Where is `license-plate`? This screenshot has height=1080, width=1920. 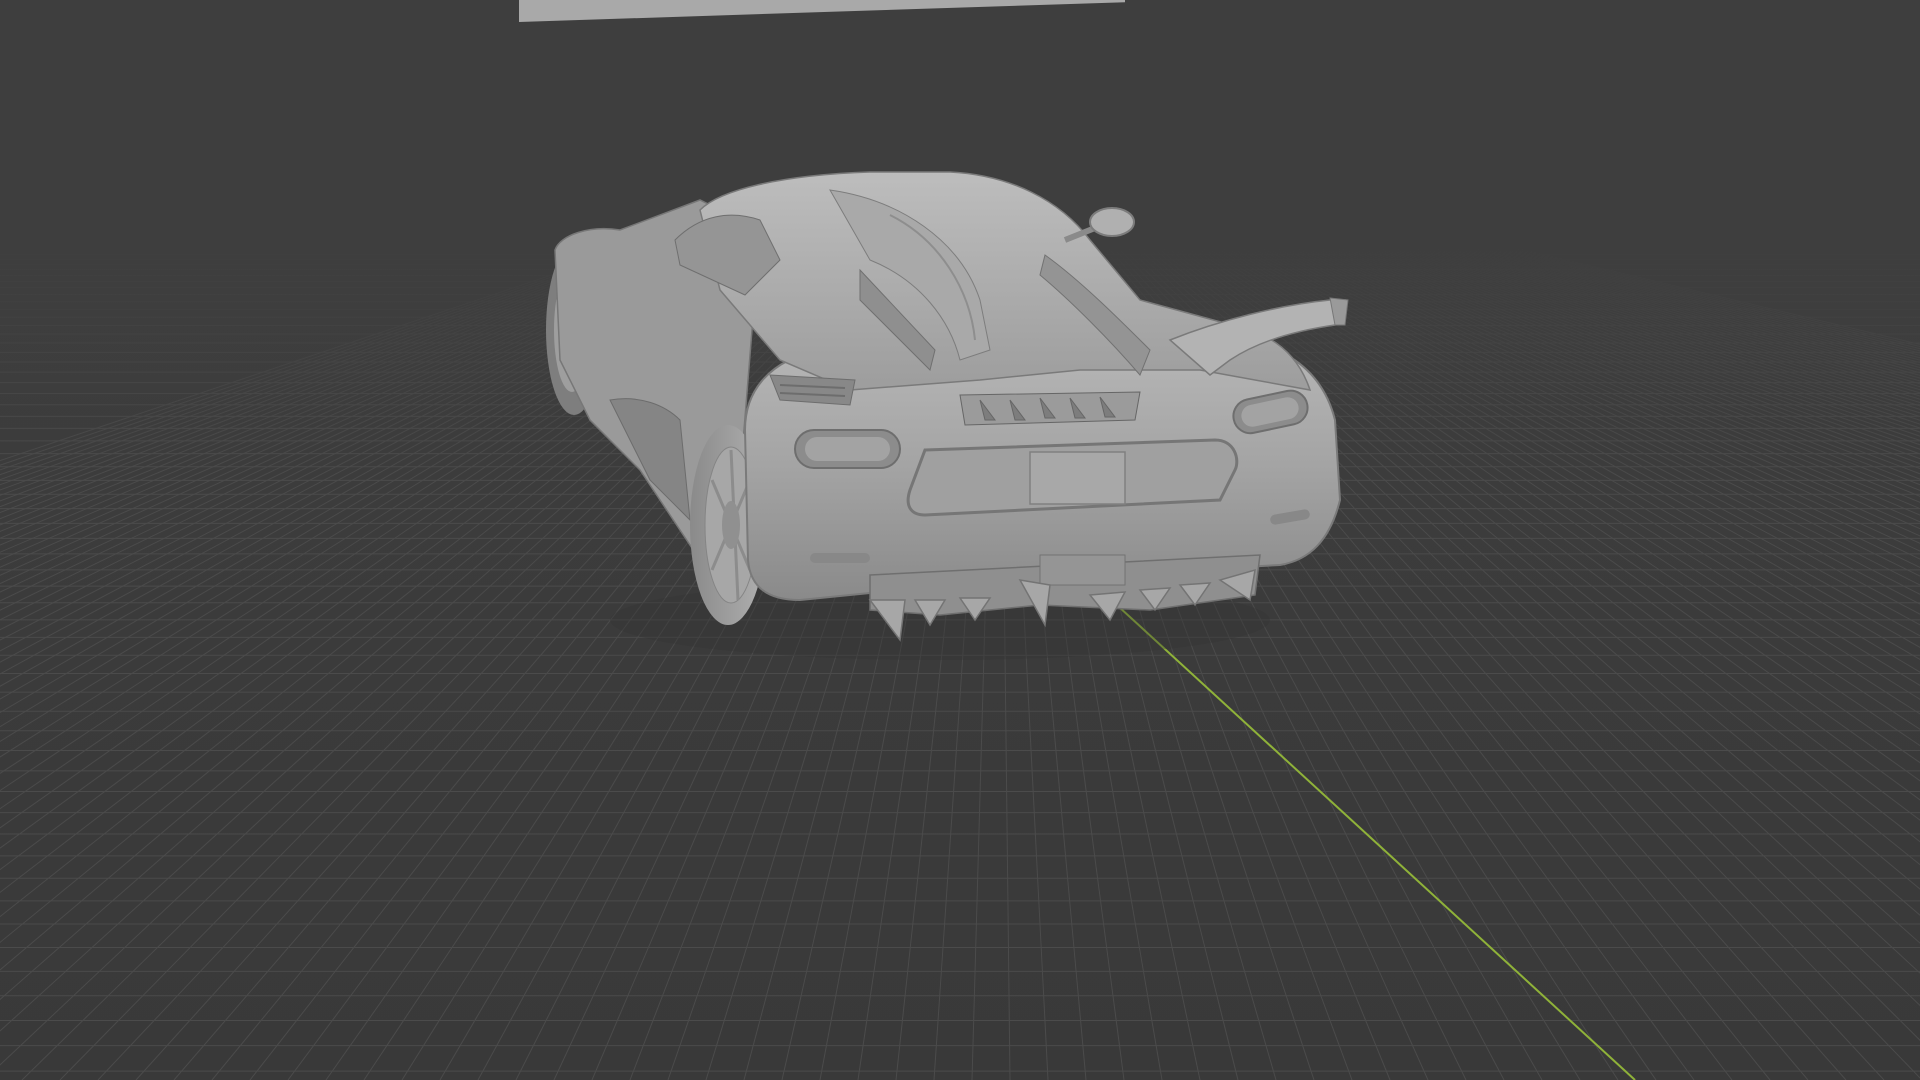
license-plate is located at coordinates (1077, 478).